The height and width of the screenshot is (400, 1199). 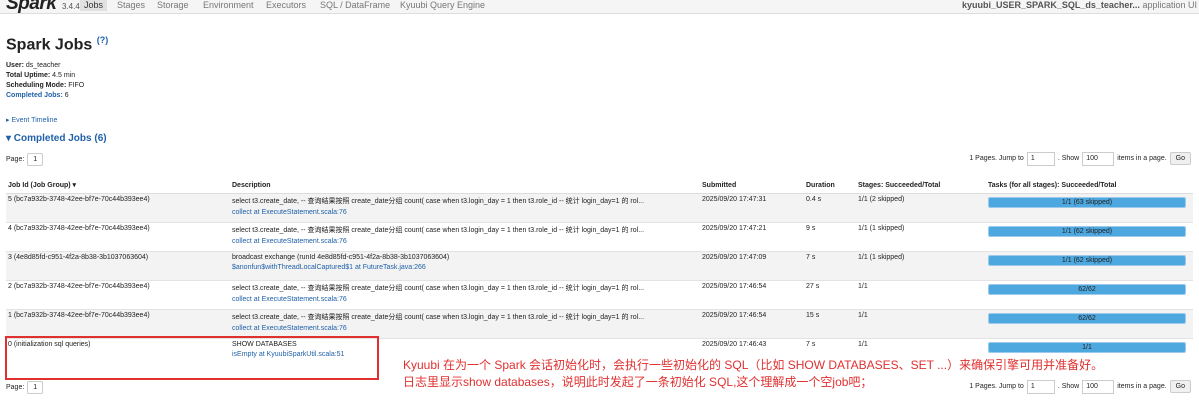 I want to click on summary-uptime: Total Uptime: 4.5 min, so click(x=41, y=75).